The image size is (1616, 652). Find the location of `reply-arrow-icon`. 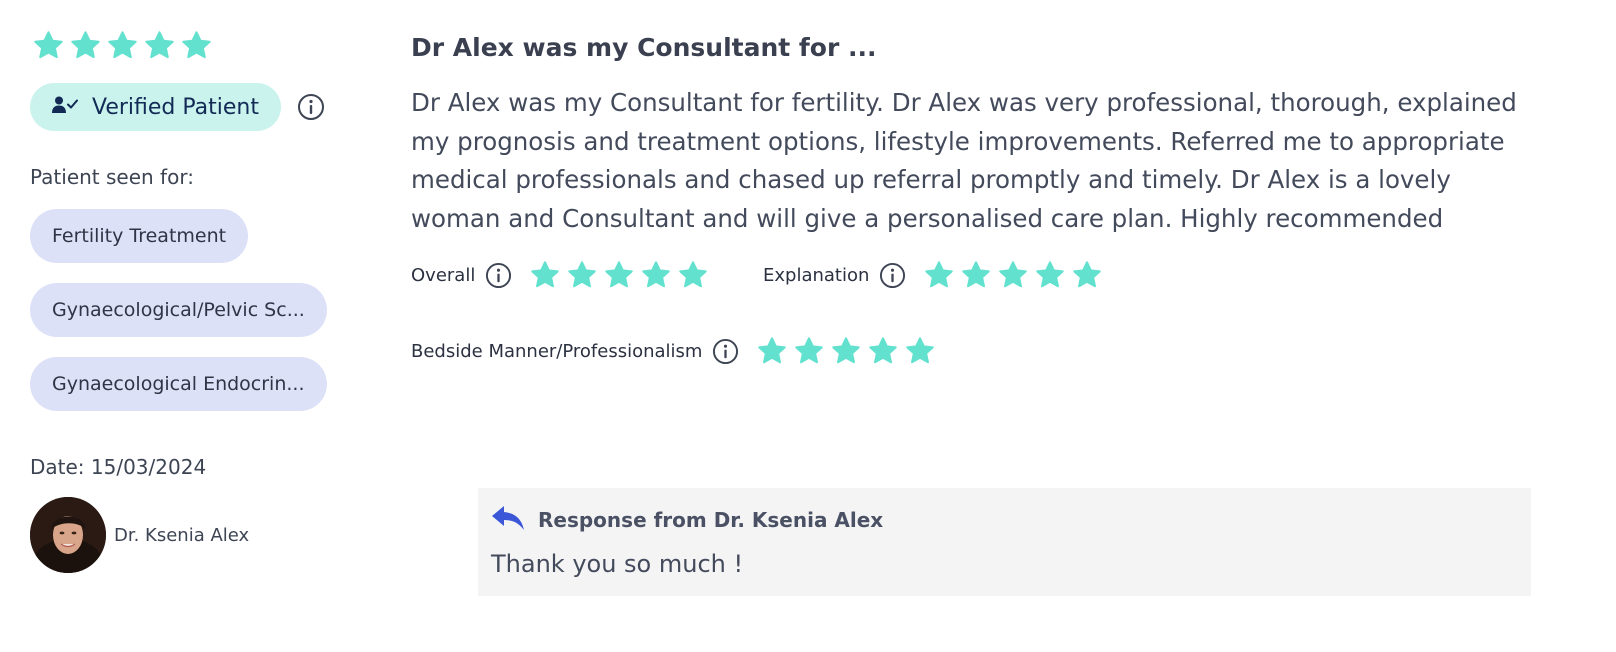

reply-arrow-icon is located at coordinates (508, 520).